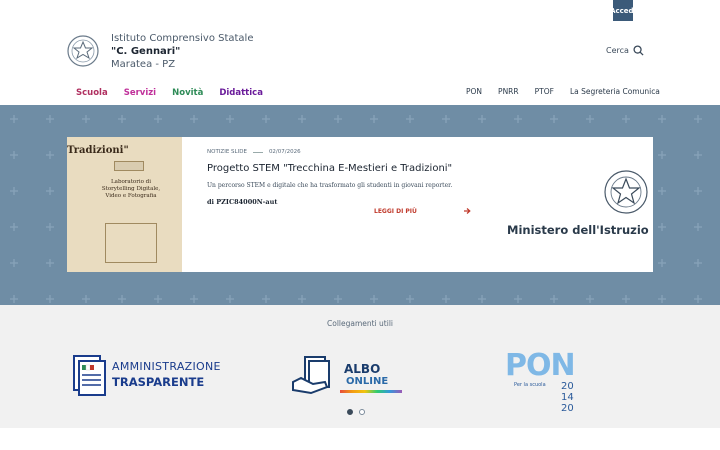 This screenshot has height=450, width=720. What do you see at coordinates (563, 91) in the screenshot?
I see `secondary-nav: PON PNRR PTOF La Segreteria Comunica` at bounding box center [563, 91].